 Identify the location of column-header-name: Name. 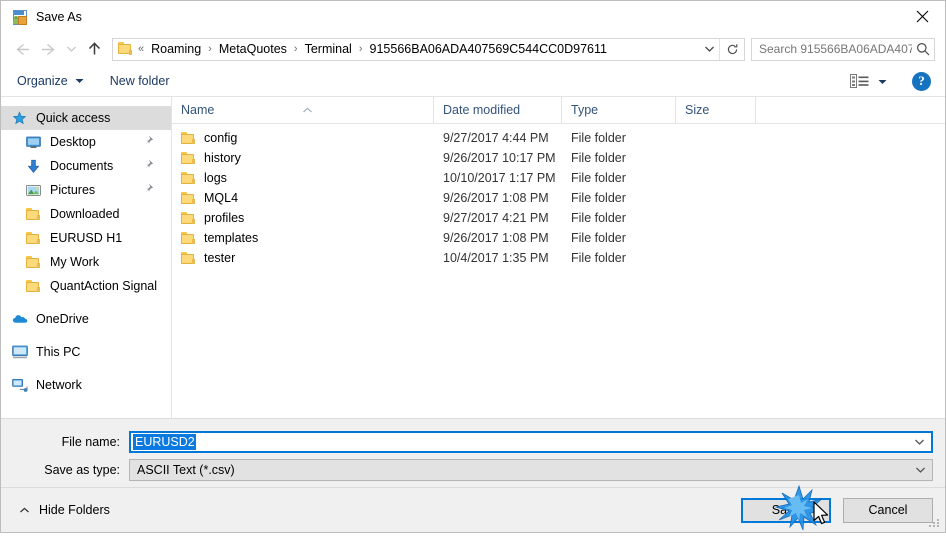
(303, 110).